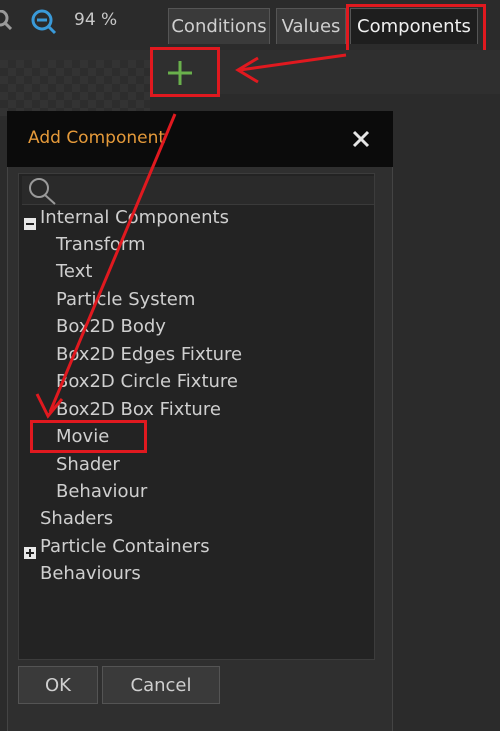 The height and width of the screenshot is (731, 500). What do you see at coordinates (291, 68) in the screenshot?
I see `arrow-tab-to-plus` at bounding box center [291, 68].